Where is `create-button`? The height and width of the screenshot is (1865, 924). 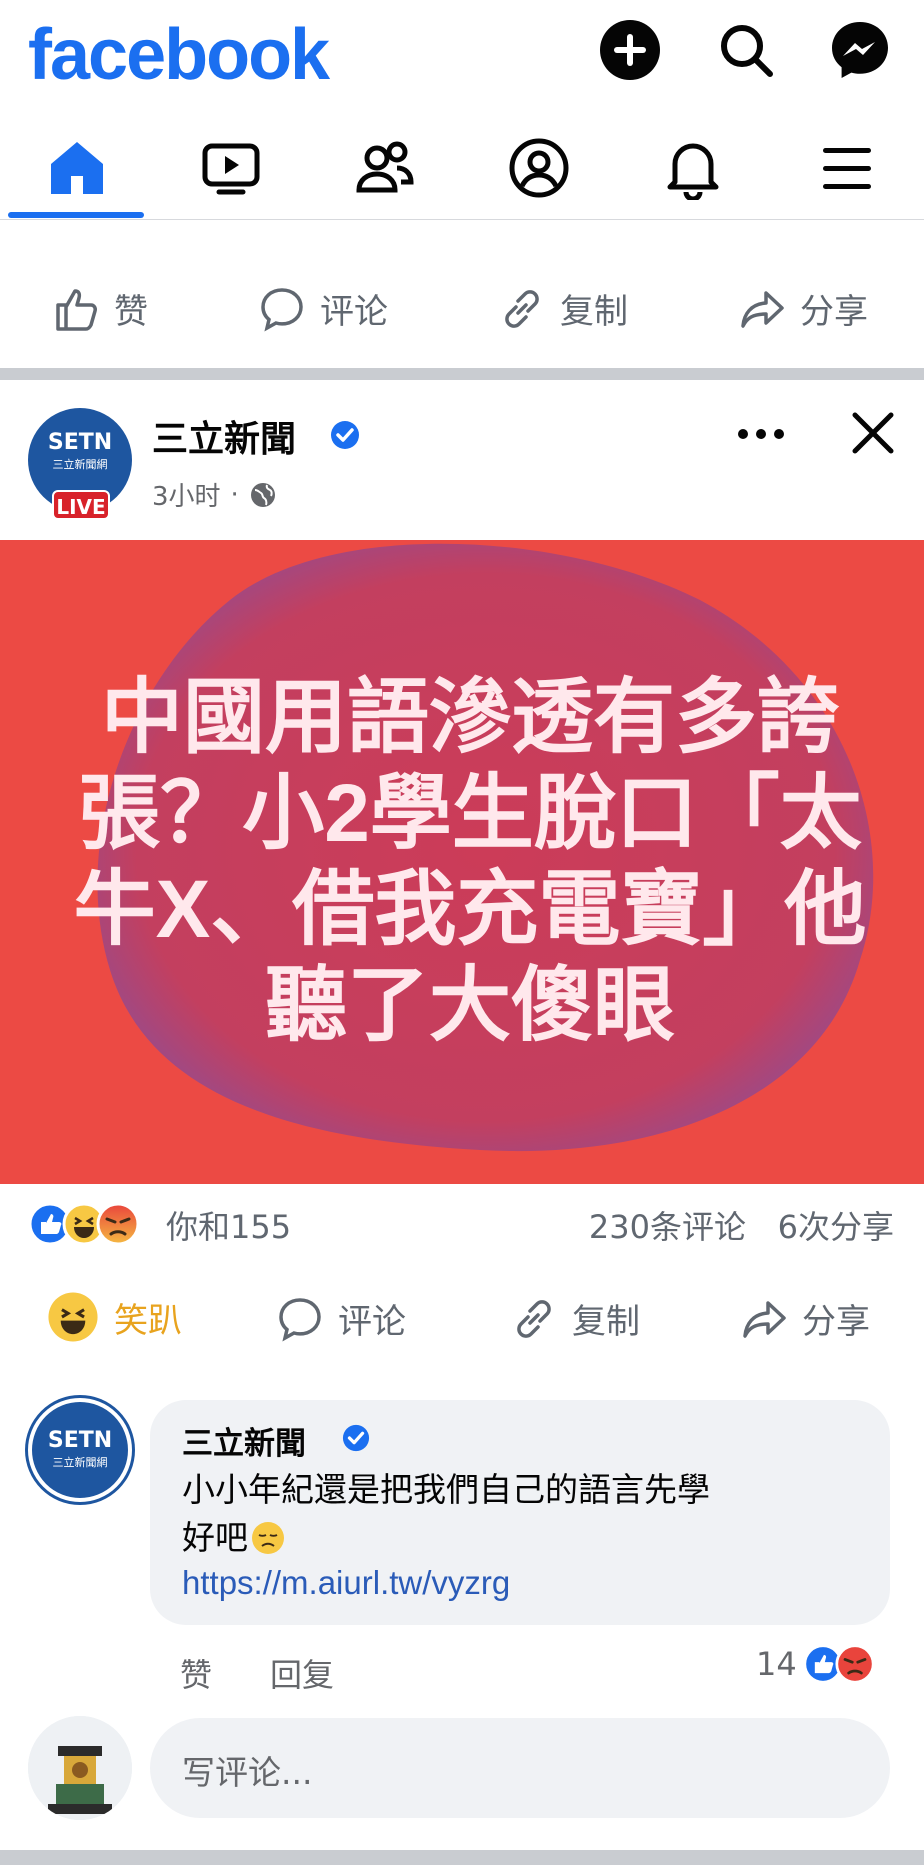
create-button is located at coordinates (630, 50).